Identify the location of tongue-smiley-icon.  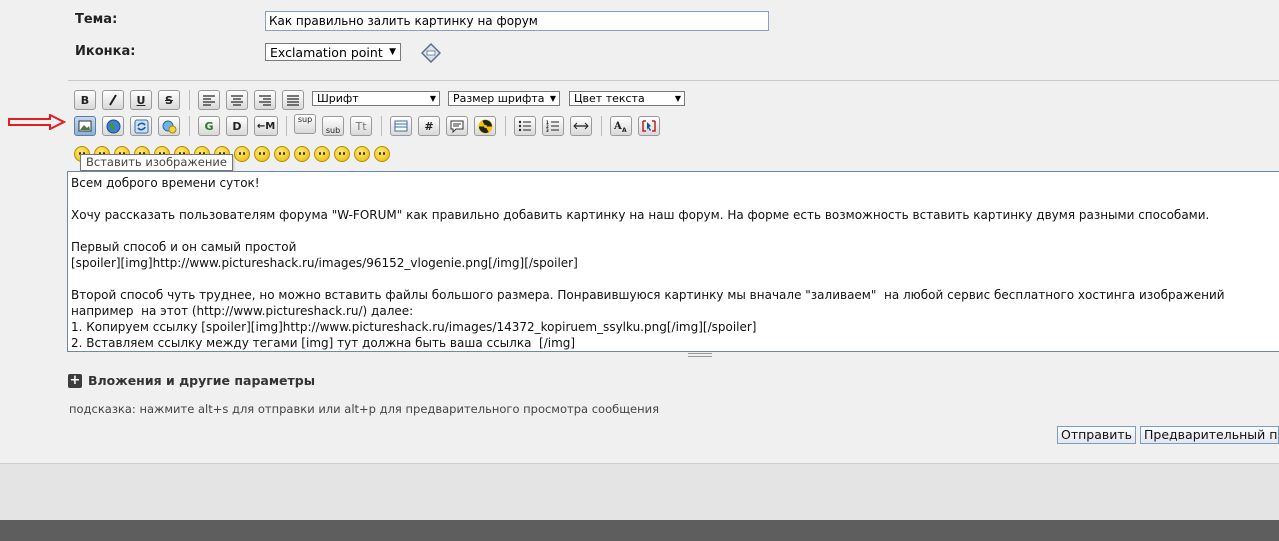
(282, 154).